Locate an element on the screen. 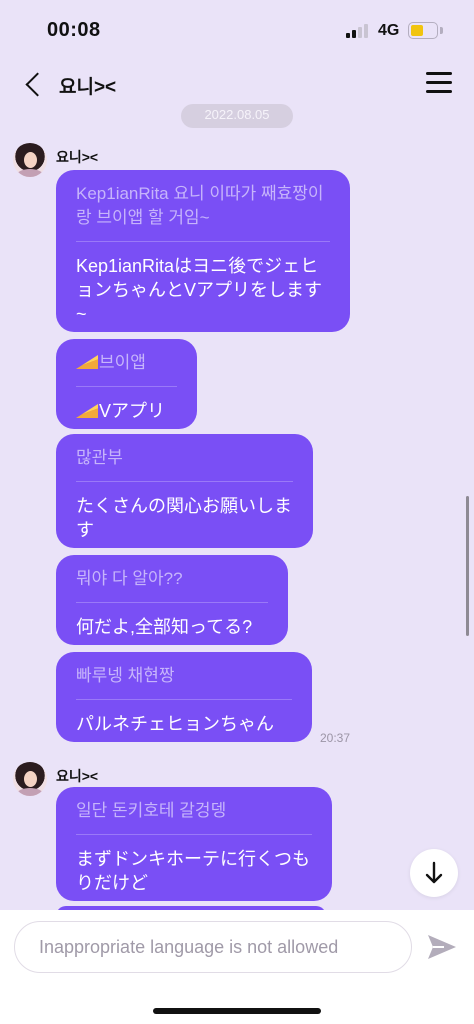 The height and width of the screenshot is (1024, 474). message-bubble: 많관부 たくさんの関心お願いします is located at coordinates (184, 491).